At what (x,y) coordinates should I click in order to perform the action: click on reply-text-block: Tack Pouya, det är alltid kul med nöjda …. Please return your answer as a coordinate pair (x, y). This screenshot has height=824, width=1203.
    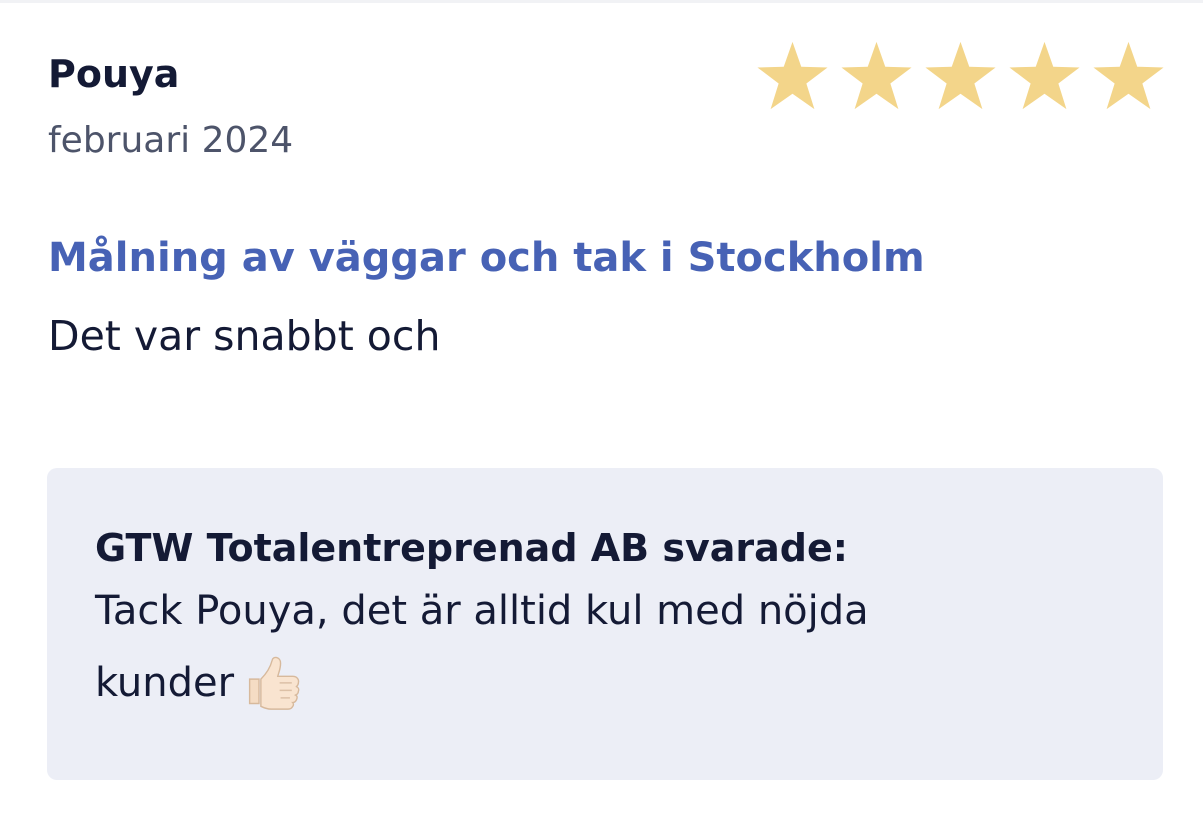
    Looking at the image, I should click on (545, 647).